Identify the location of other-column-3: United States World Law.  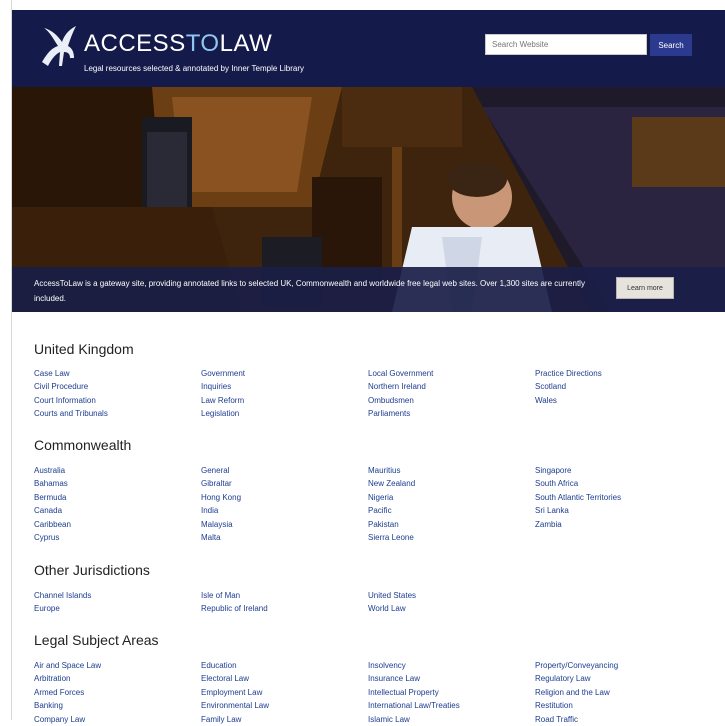
(392, 602).